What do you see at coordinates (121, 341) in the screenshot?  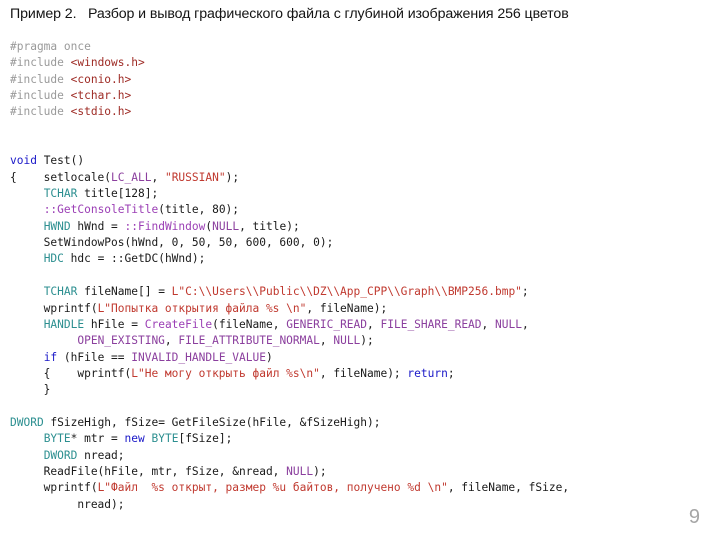 I see `code-token-const: OPEN_EXISTING` at bounding box center [121, 341].